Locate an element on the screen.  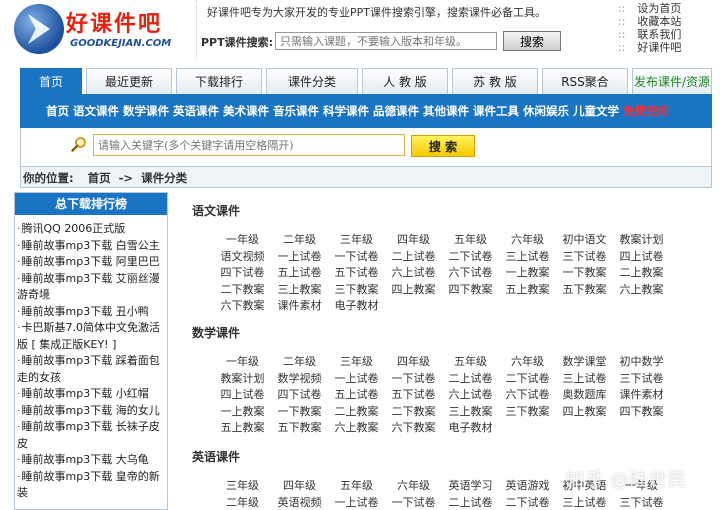
courseware-link: 四下教案 is located at coordinates (470, 290).